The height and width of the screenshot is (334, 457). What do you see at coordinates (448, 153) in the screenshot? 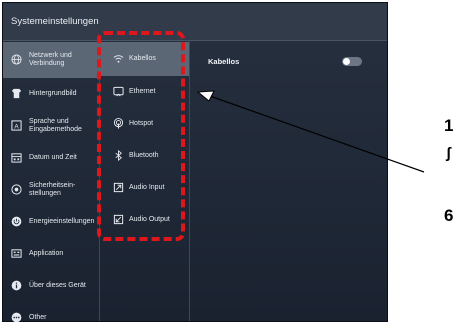
I see `annotation-squiggle: ʃ` at bounding box center [448, 153].